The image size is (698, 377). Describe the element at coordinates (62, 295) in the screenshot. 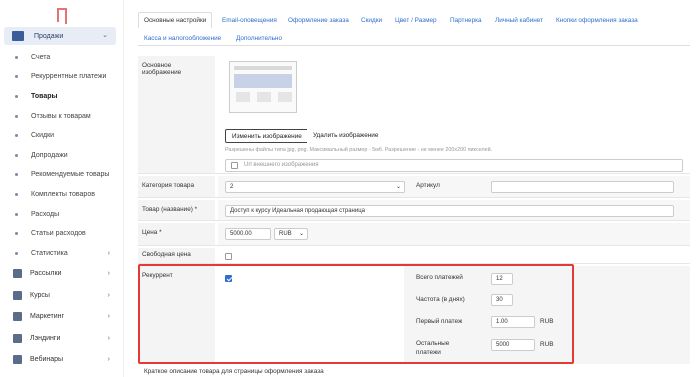

I see `sidebar-item-courses: Курсы ›` at that location.